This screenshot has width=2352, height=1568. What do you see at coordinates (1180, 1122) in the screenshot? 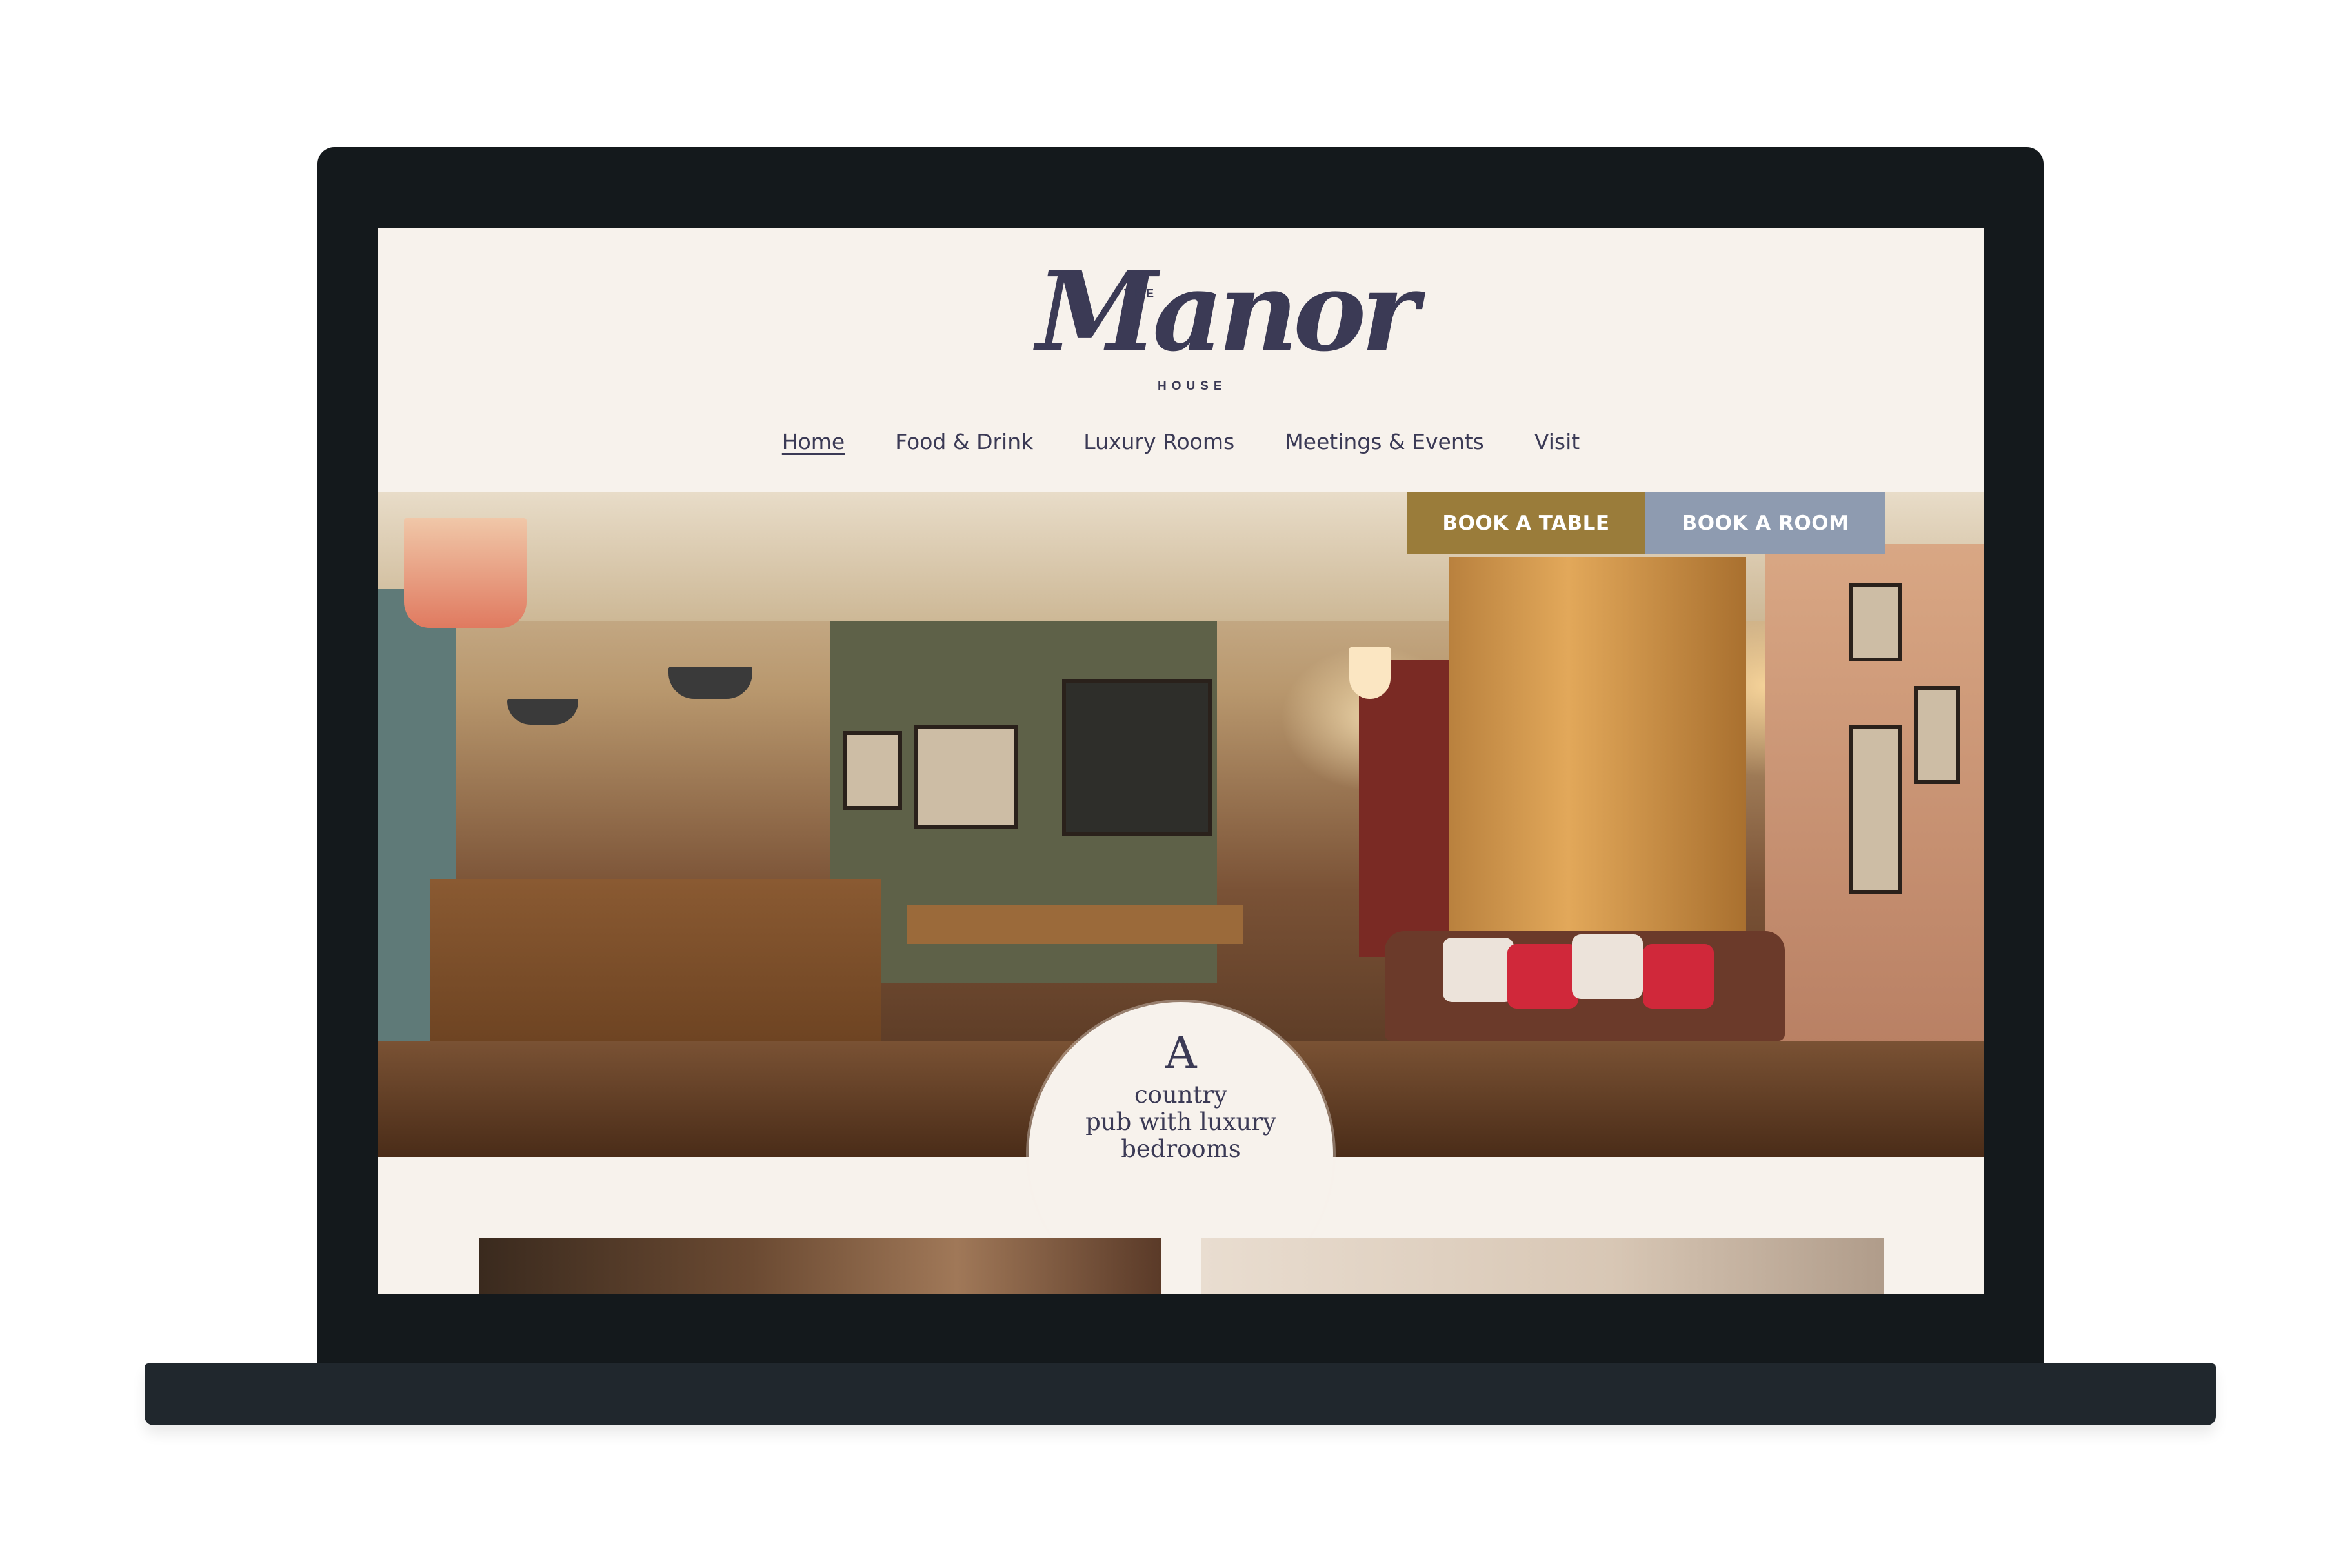
I see `tagline-pub: pub with luxury` at bounding box center [1180, 1122].